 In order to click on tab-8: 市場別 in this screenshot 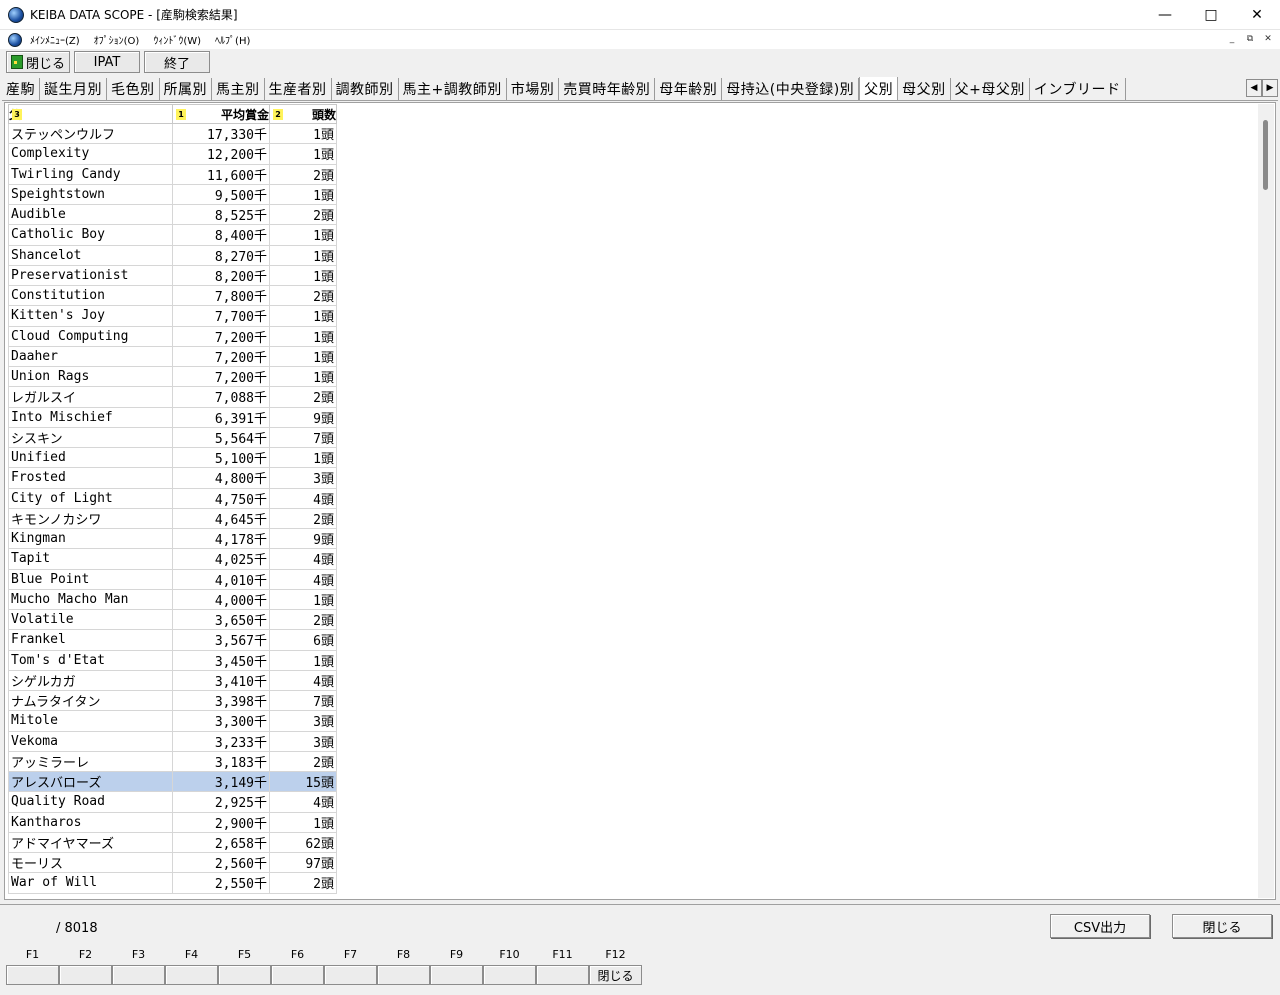, I will do `click(533, 89)`.